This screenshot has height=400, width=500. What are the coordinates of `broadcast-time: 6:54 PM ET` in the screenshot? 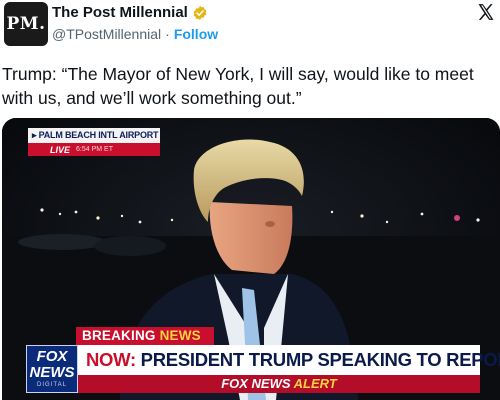 It's located at (94, 149).